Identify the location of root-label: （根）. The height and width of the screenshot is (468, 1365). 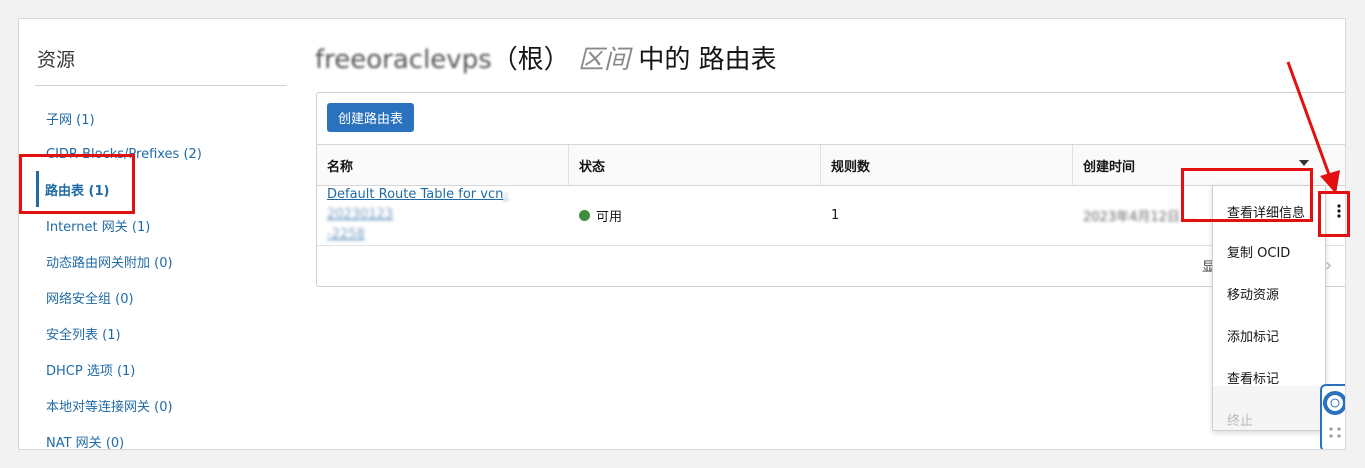
(530, 60).